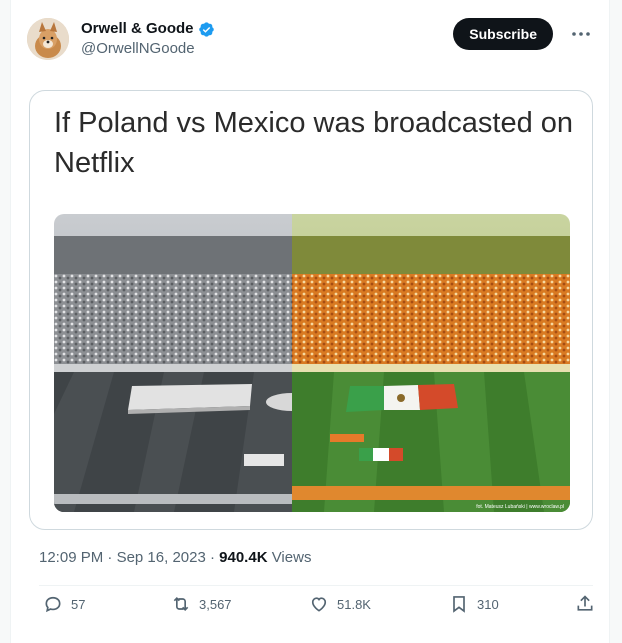 This screenshot has width=622, height=643. Describe the element at coordinates (78, 604) in the screenshot. I see `reply-count: 57` at that location.